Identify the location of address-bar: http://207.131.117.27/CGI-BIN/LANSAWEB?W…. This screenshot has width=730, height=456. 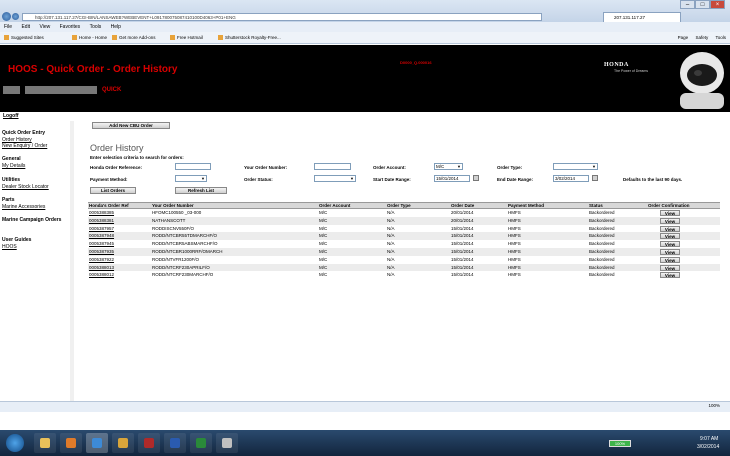
(282, 17).